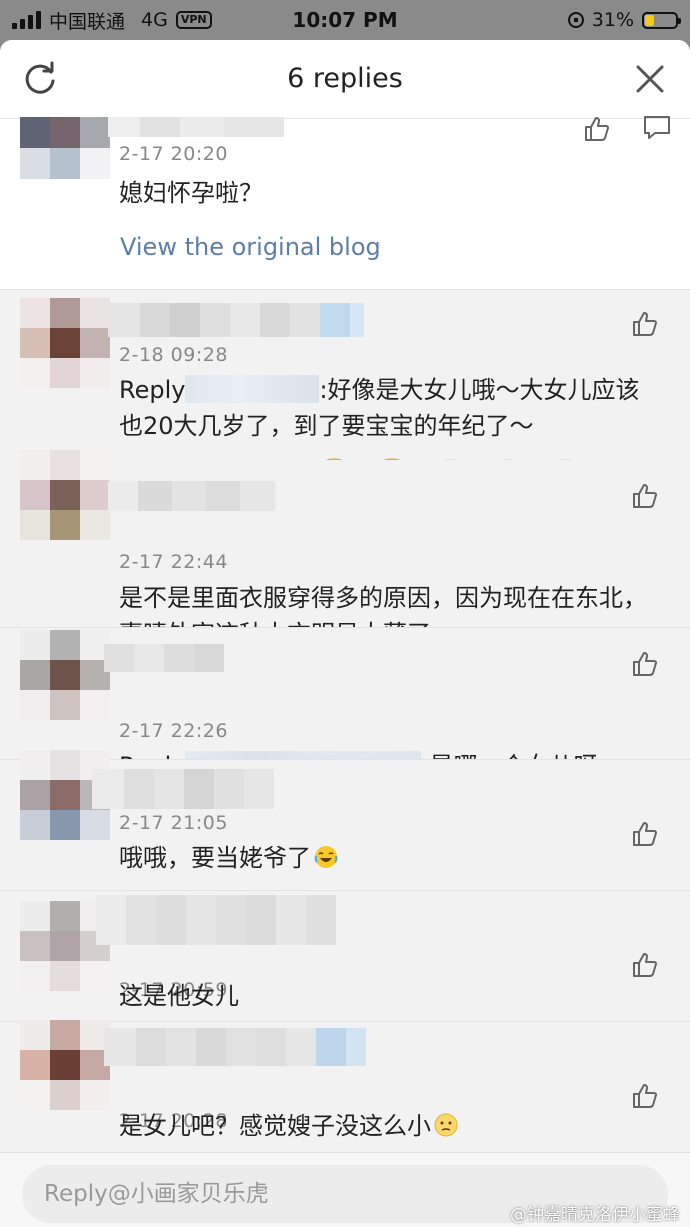  I want to click on battery-percent: 31%, so click(612, 20).